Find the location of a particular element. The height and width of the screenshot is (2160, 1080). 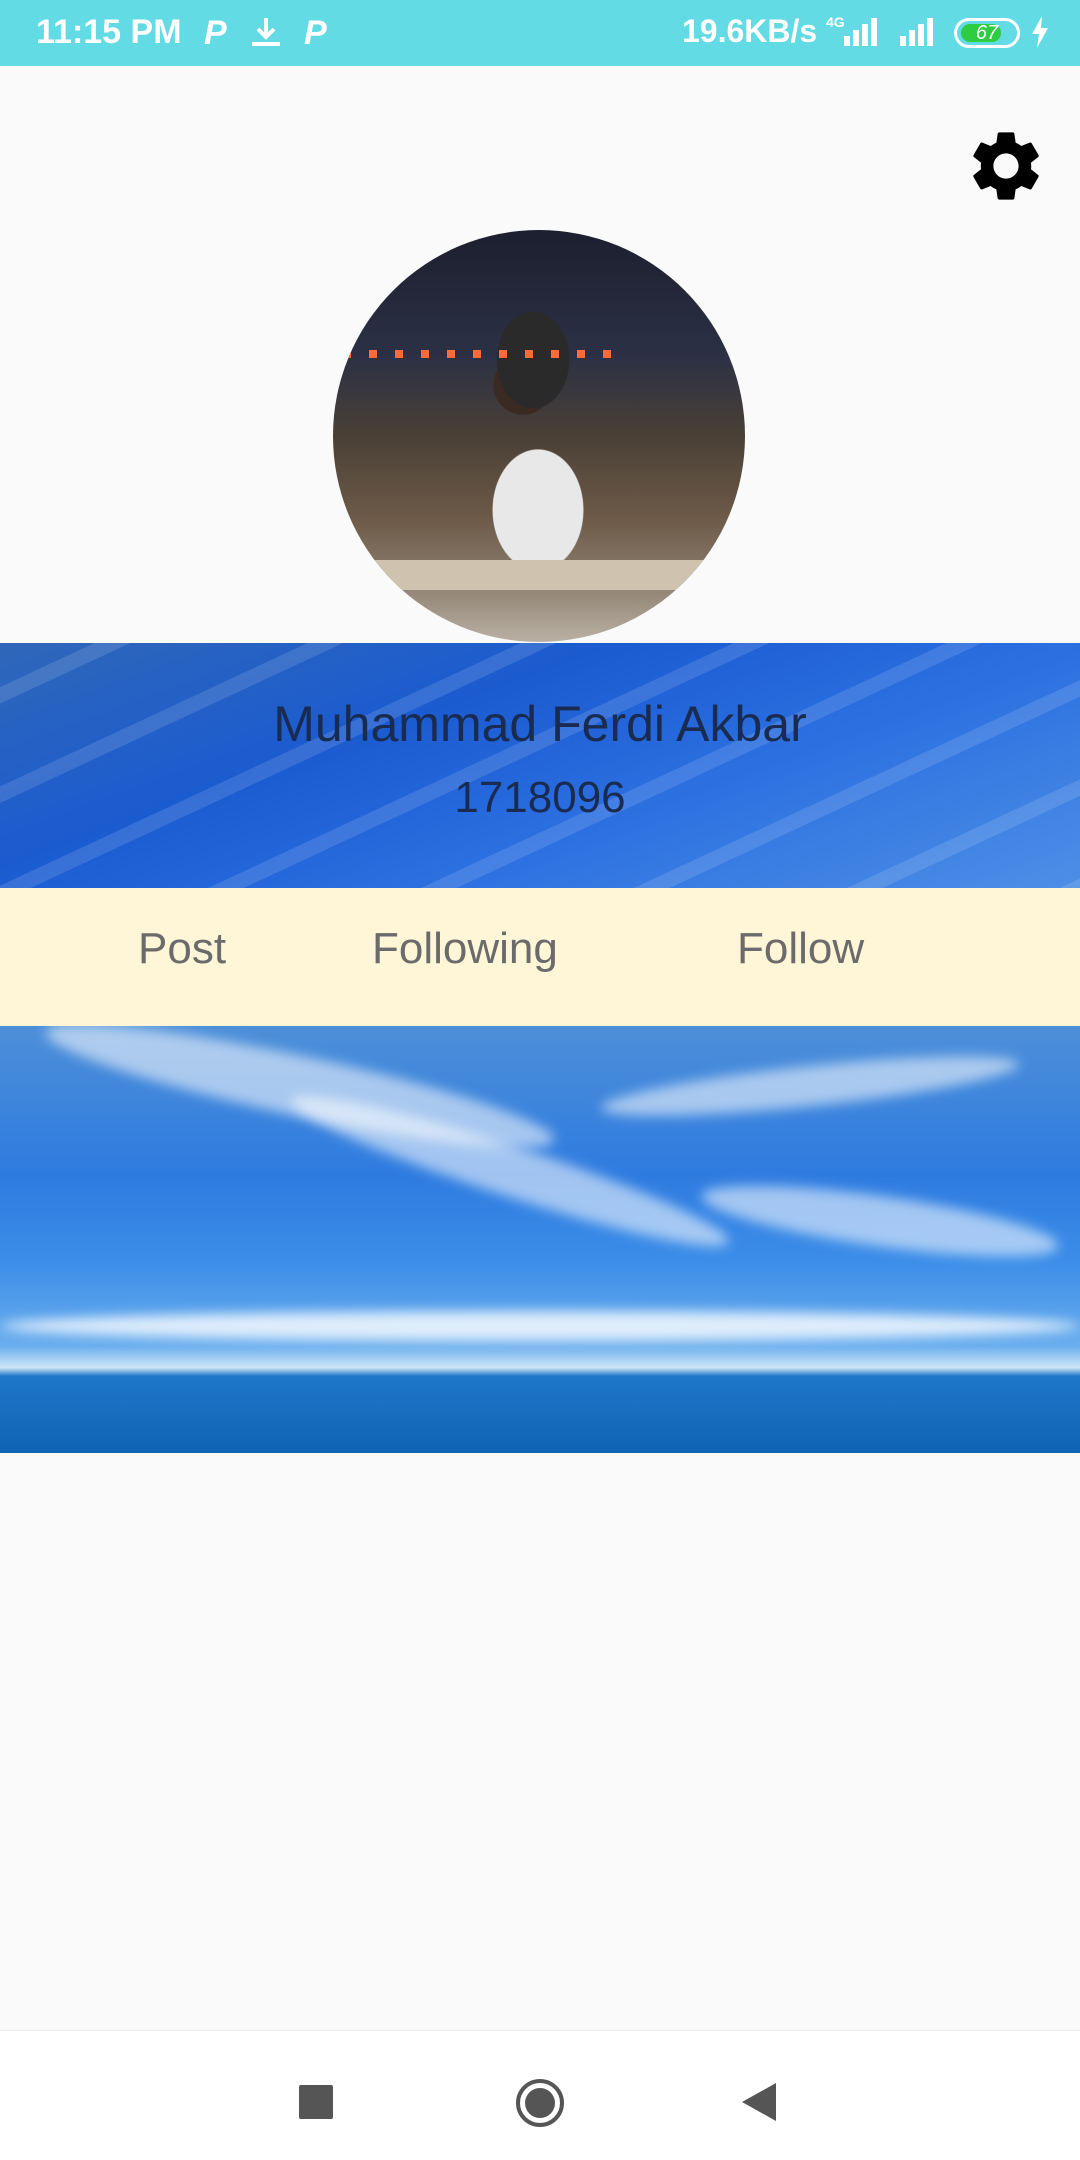

recents-icon is located at coordinates (316, 2102).